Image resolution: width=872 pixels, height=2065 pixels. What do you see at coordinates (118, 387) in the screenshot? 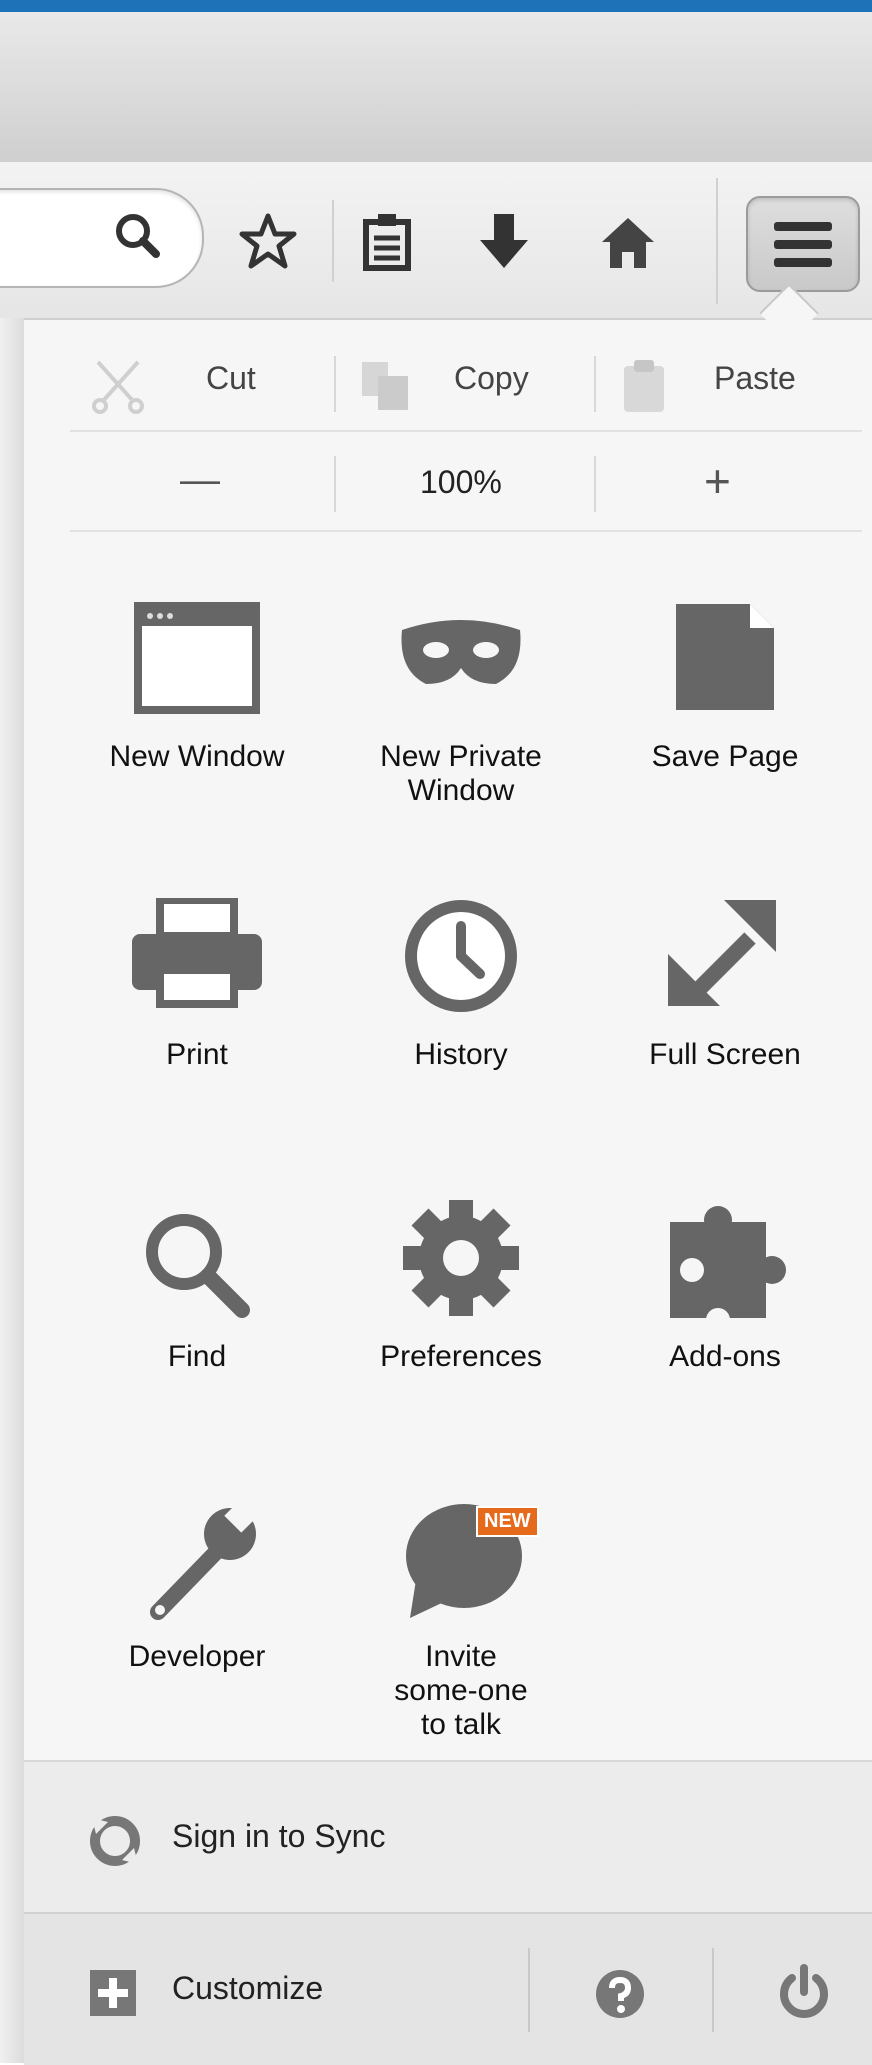
I see `scissors-icon` at bounding box center [118, 387].